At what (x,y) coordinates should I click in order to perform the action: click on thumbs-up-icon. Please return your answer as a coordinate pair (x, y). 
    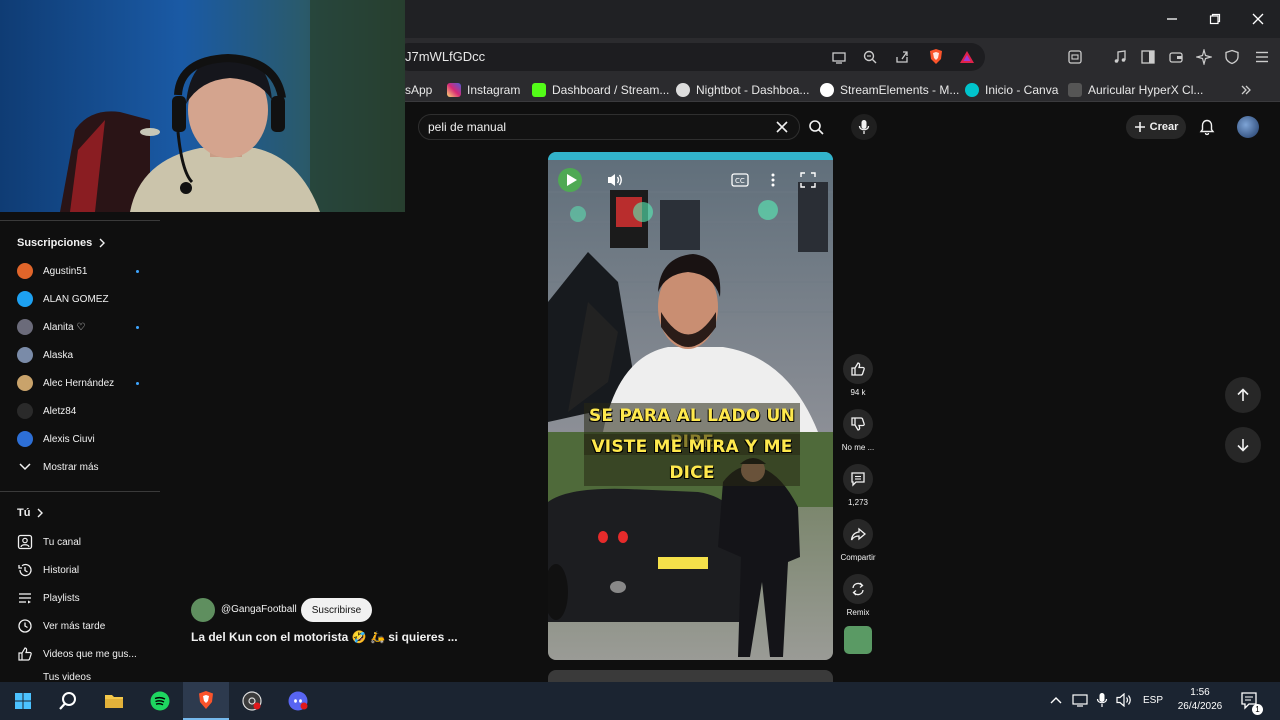
    Looking at the image, I should click on (25, 654).